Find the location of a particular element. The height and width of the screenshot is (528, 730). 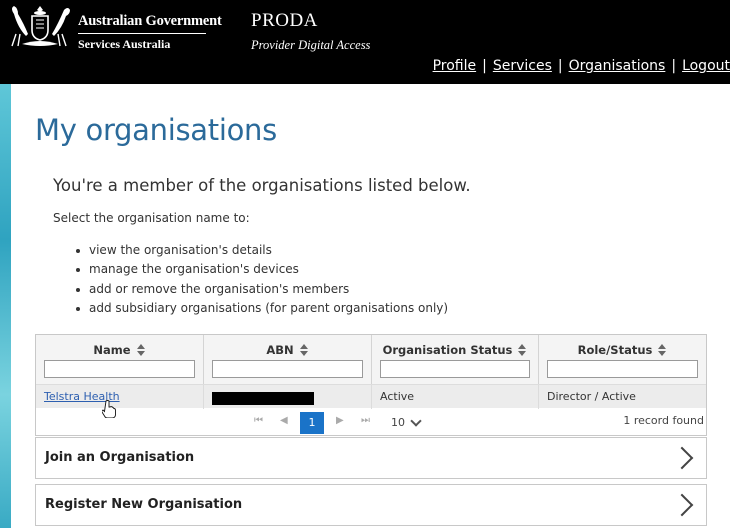

table-row: Telstra Health Active Director / Active is located at coordinates (371, 396).